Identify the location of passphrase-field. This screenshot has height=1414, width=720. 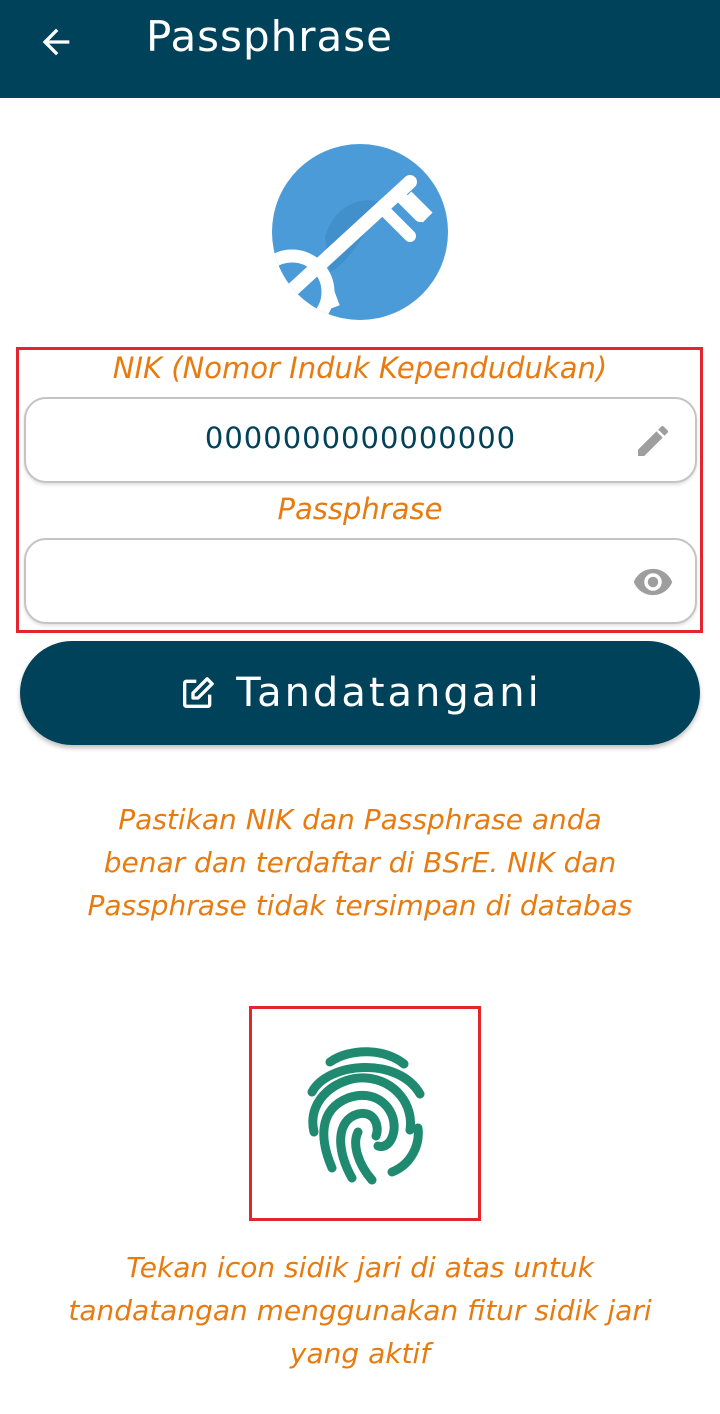
(360, 581).